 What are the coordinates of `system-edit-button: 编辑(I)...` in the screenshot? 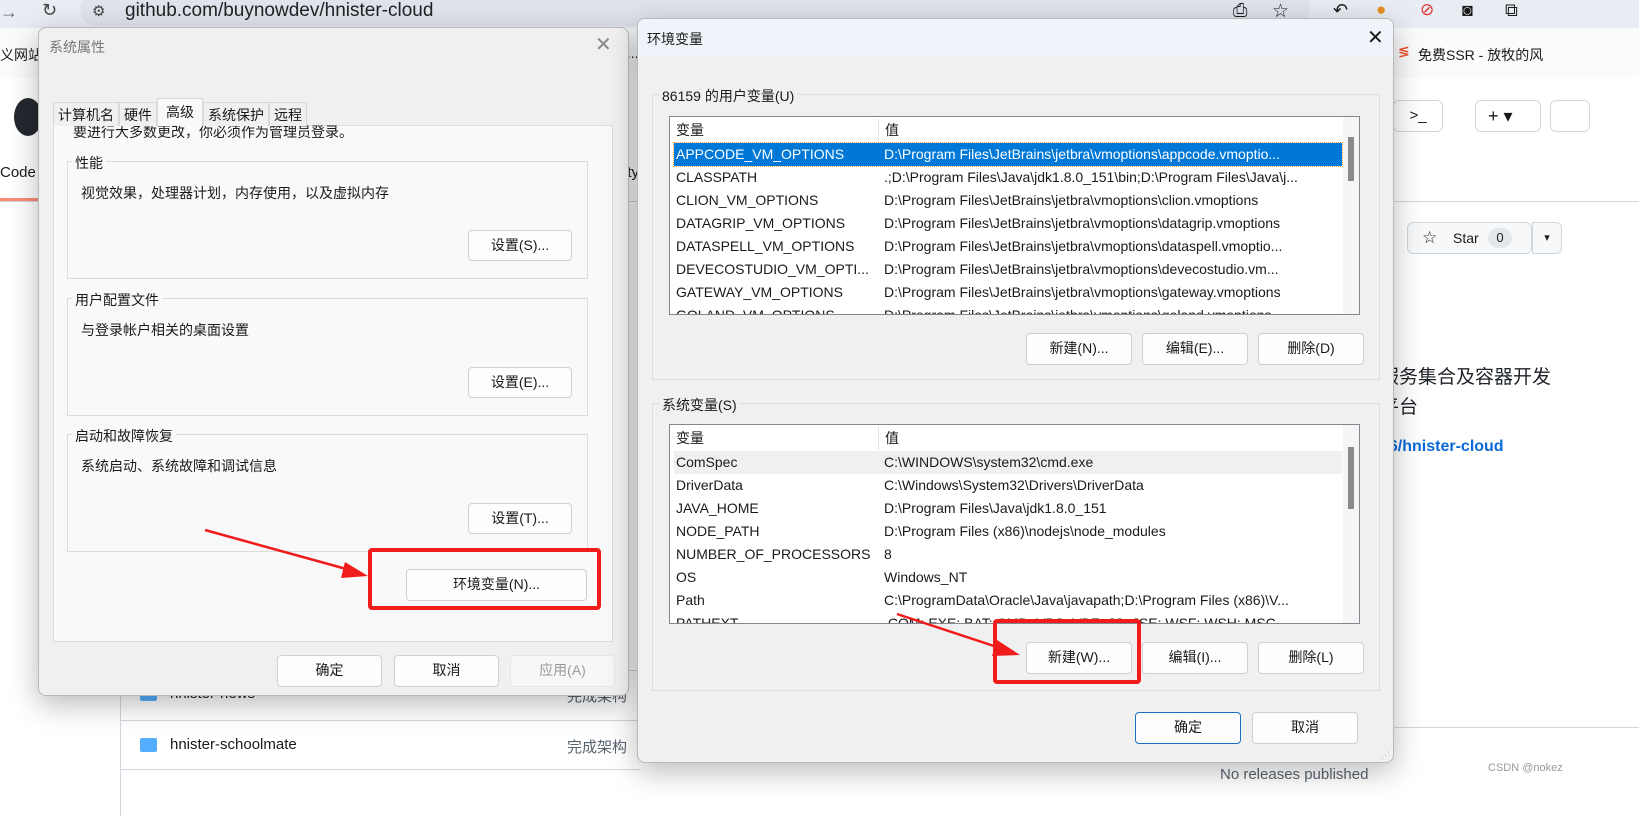 It's located at (1195, 658).